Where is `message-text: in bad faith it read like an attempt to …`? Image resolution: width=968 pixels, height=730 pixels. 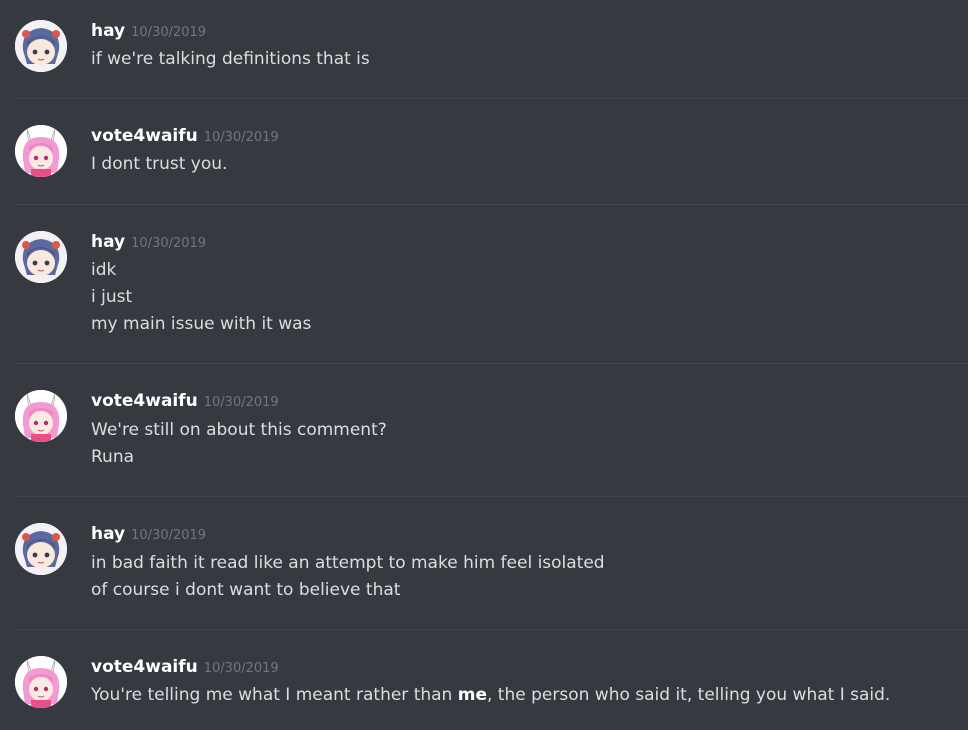
message-text: in bad faith it read like an attempt to … is located at coordinates (348, 563).